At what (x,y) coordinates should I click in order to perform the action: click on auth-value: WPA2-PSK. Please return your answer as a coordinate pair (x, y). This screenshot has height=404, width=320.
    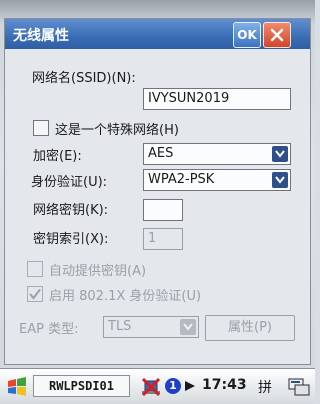
    Looking at the image, I should click on (181, 179).